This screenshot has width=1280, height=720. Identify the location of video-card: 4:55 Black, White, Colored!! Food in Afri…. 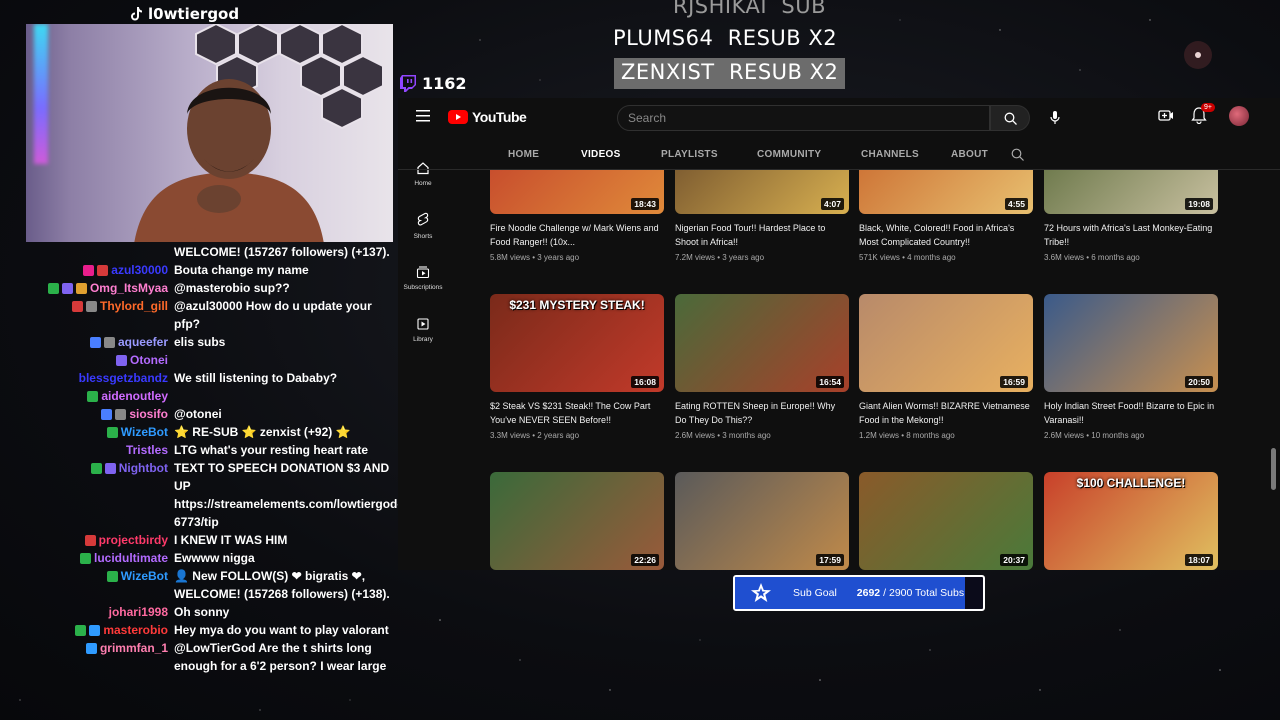
(946, 216).